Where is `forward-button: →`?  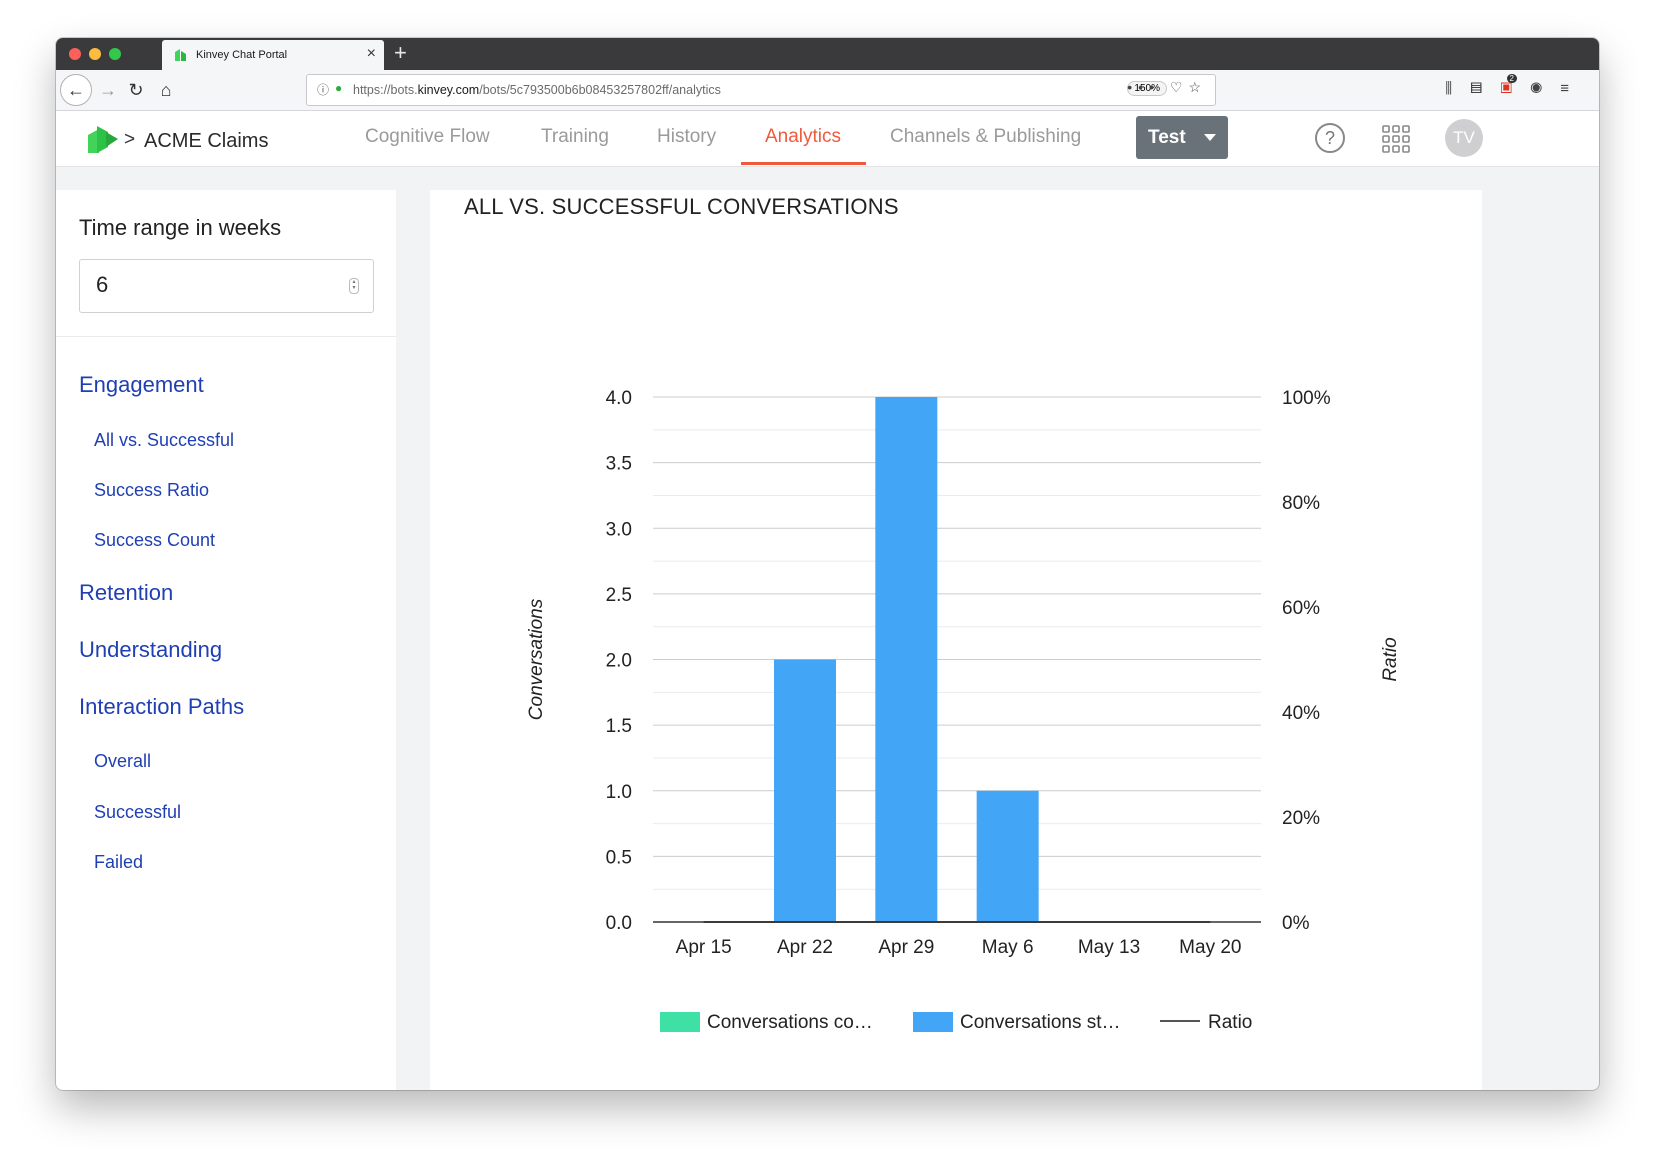
forward-button: → is located at coordinates (108, 90).